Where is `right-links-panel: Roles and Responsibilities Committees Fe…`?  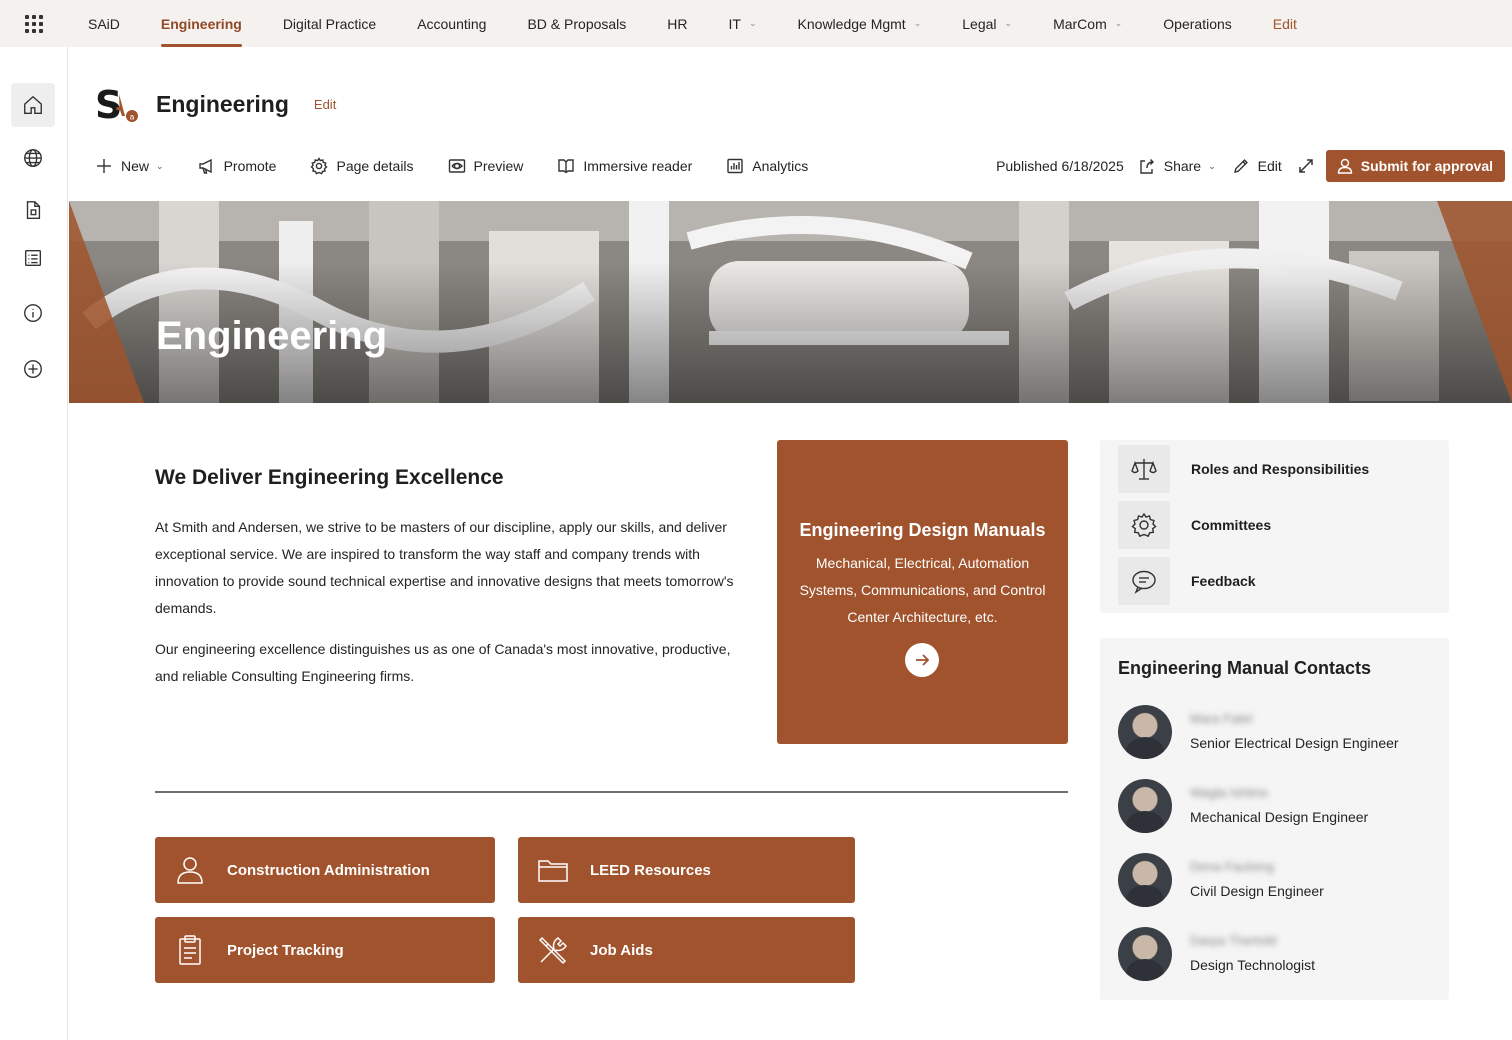
right-links-panel: Roles and Responsibilities Committees Fe… is located at coordinates (1274, 526).